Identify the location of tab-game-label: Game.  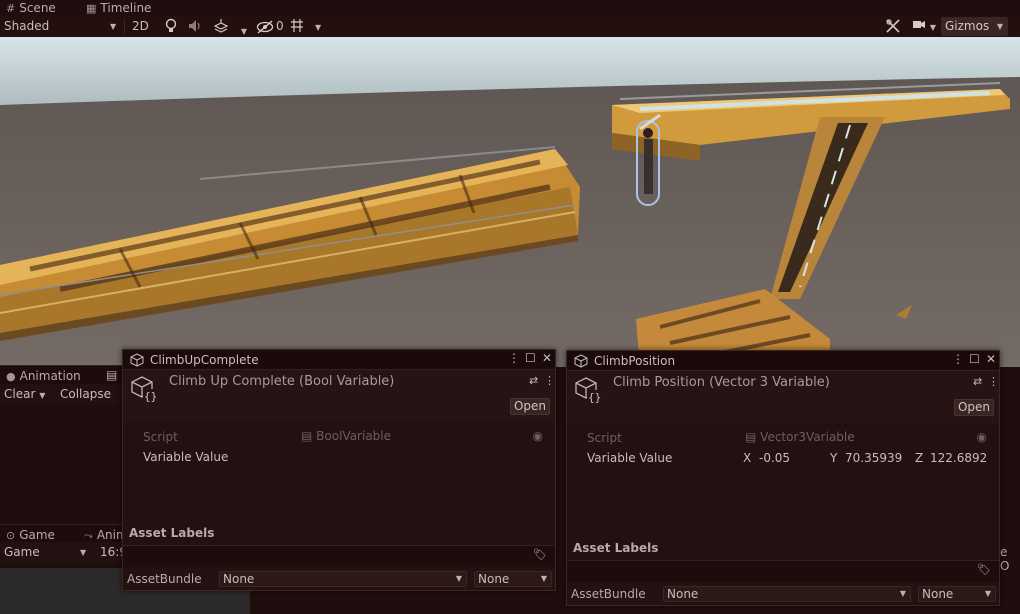
(37, 534).